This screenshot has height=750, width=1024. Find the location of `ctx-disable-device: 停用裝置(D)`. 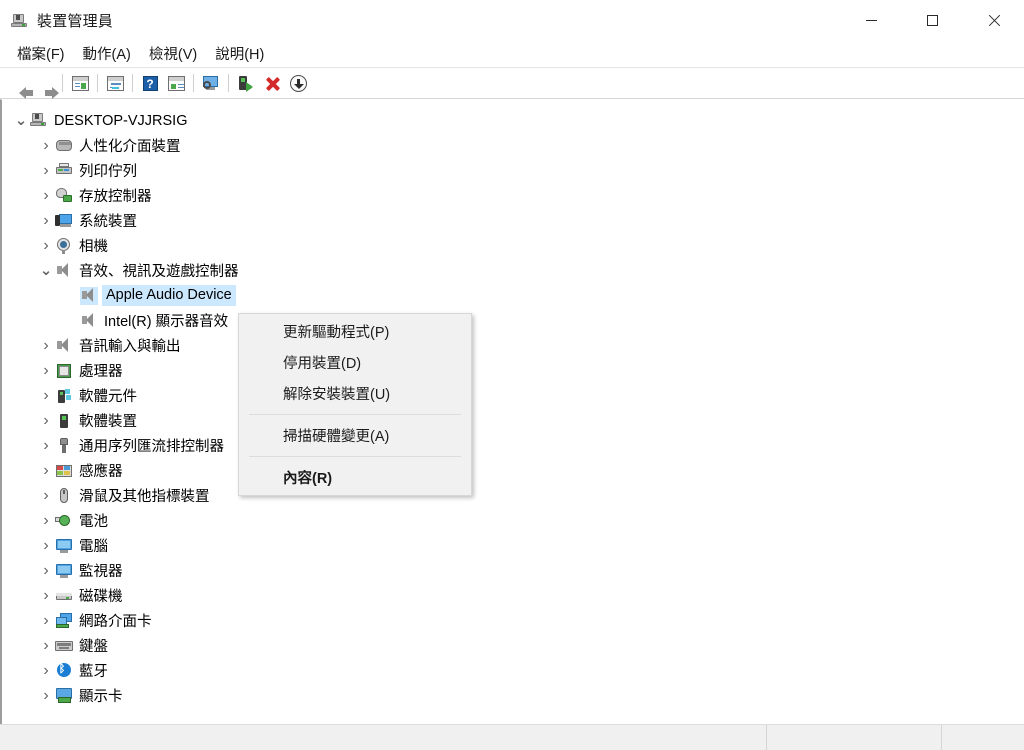

ctx-disable-device: 停用裝置(D) is located at coordinates (355, 362).